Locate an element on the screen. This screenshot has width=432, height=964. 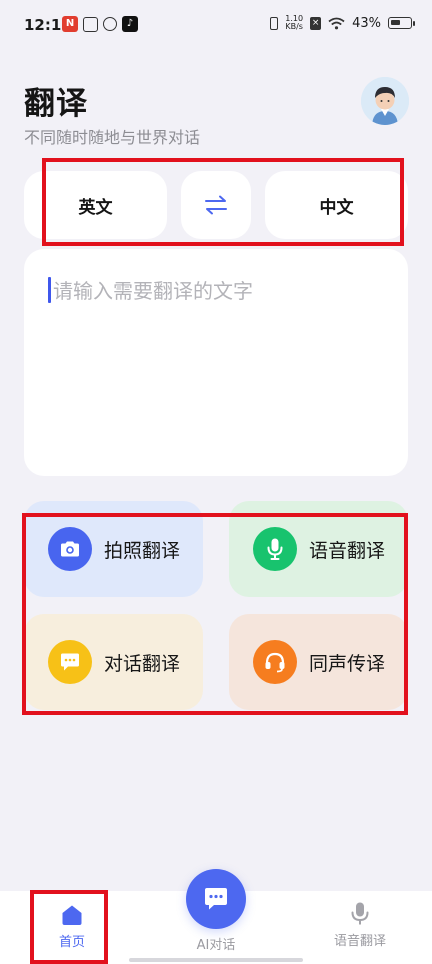
status-bar: 12:11 N ♪ 1.10 KB/s × 43% is located at coordinates (216, 26).